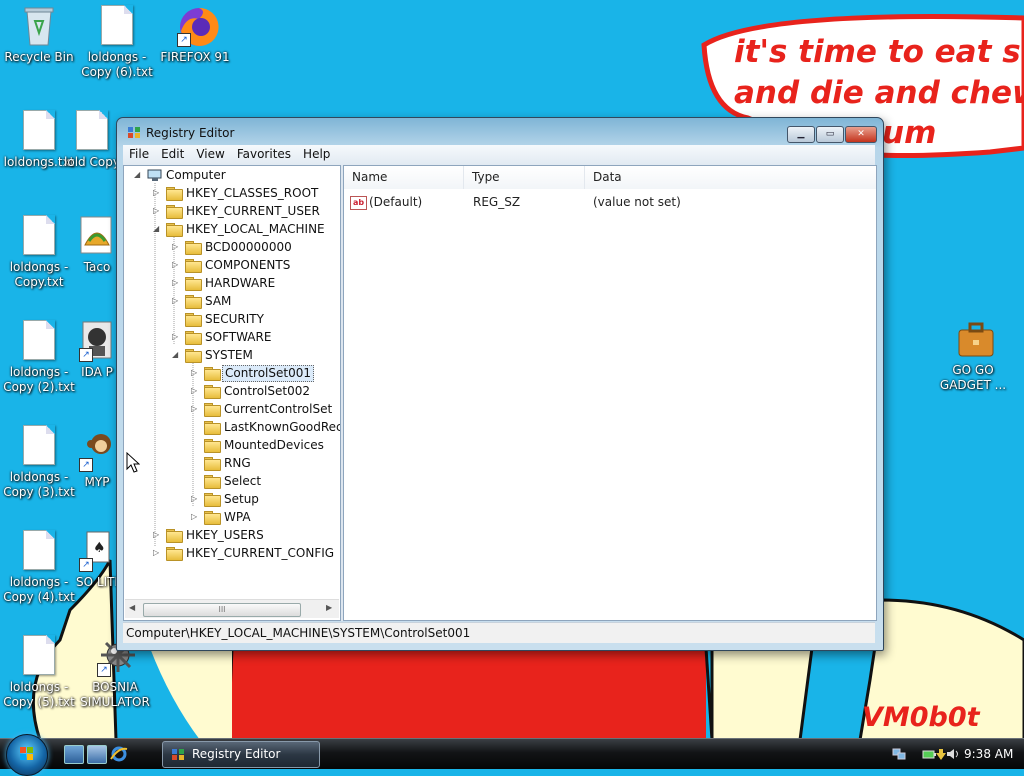 The height and width of the screenshot is (776, 1024). Describe the element at coordinates (115, 694) in the screenshot. I see `desktop-icon-label: BOSNIA SIMULATOR` at that location.